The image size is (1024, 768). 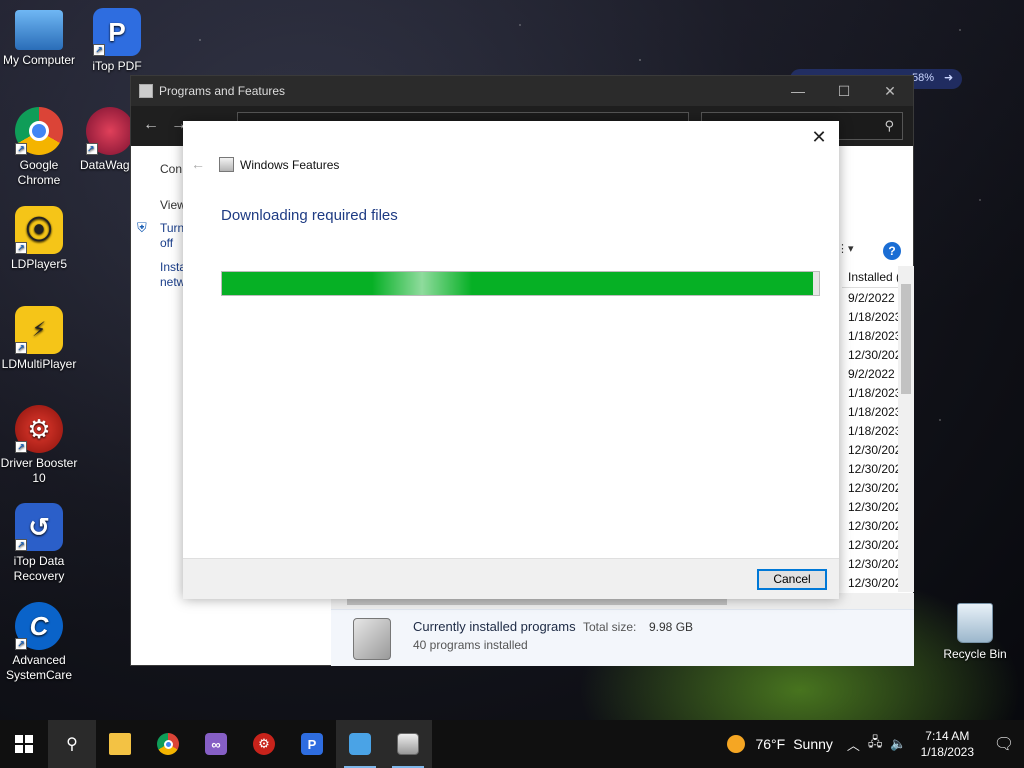 I want to click on clock-date: 1/18/2023, so click(x=947, y=752).